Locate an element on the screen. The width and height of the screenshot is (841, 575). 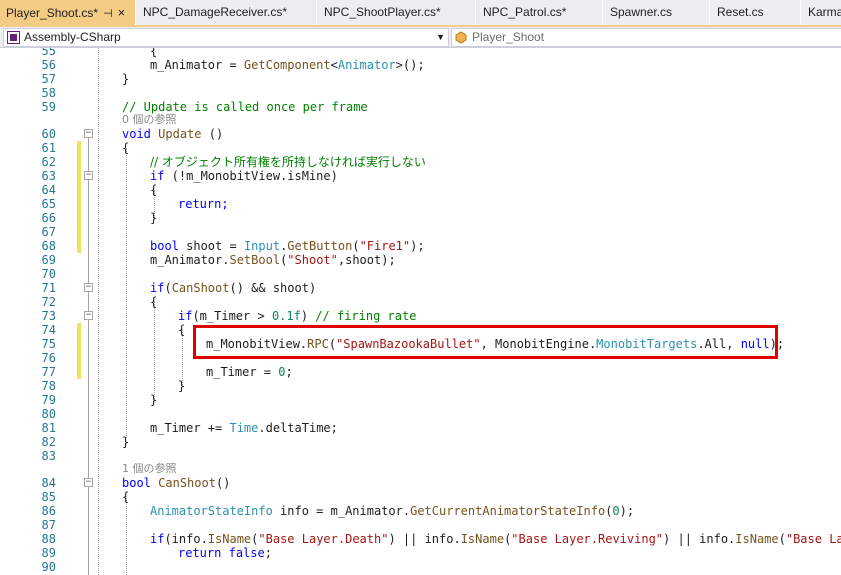
line-number: 59 is located at coordinates (48, 107).